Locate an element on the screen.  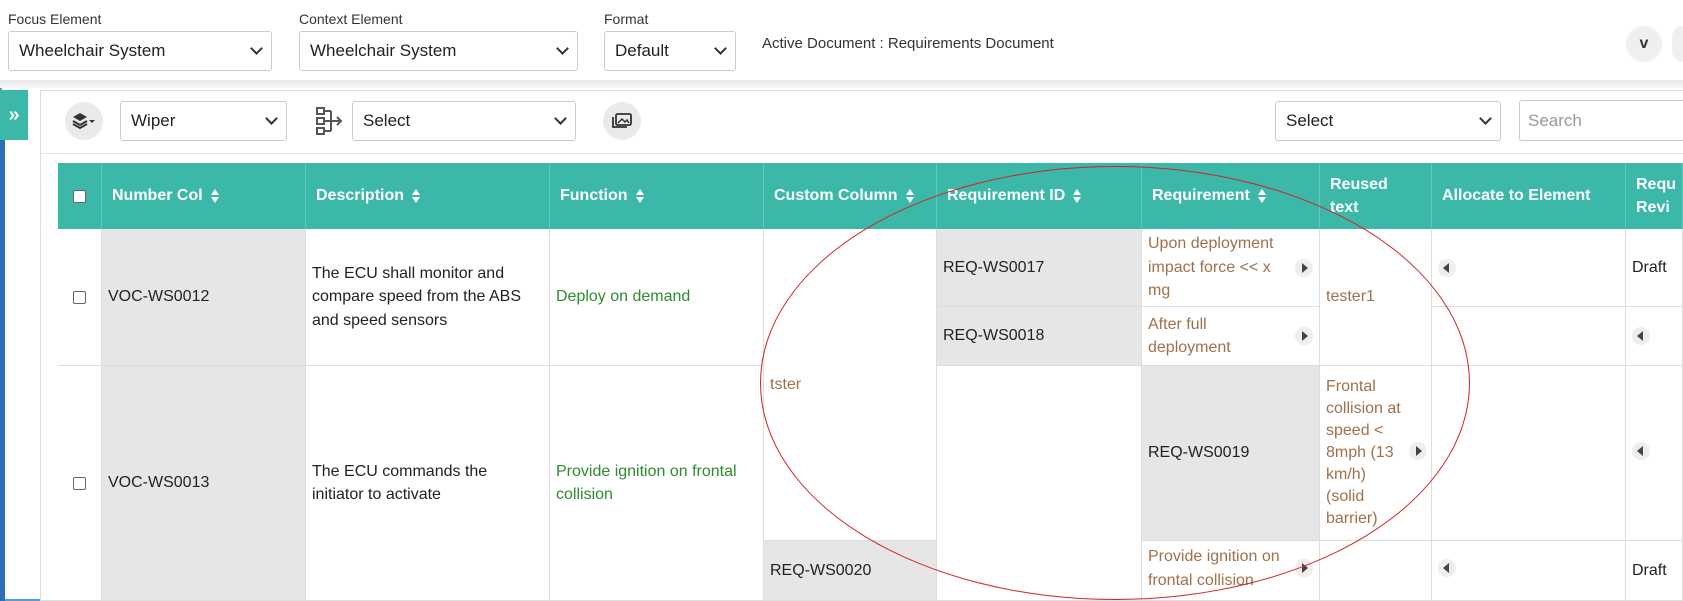
column-header-requirement: Requirement is located at coordinates (1231, 196).